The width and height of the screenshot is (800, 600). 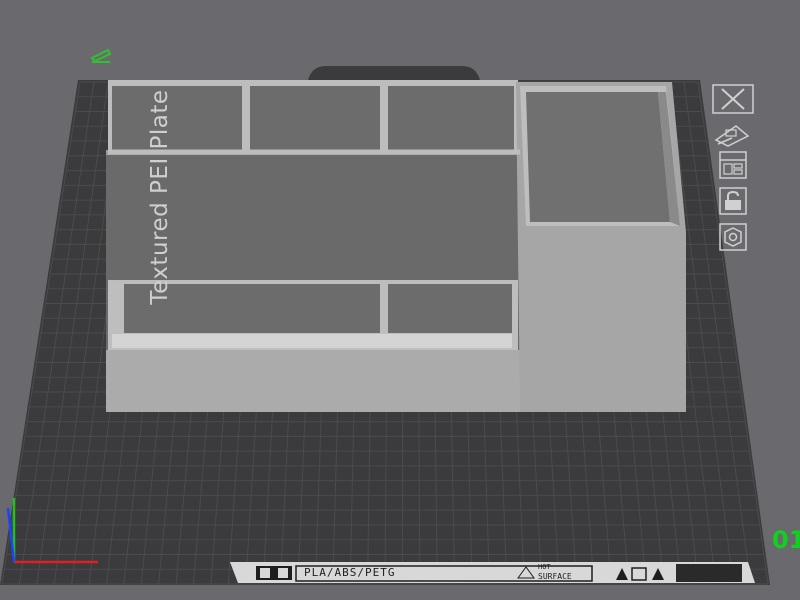 I want to click on plate-settings-button, so click(x=733, y=237).